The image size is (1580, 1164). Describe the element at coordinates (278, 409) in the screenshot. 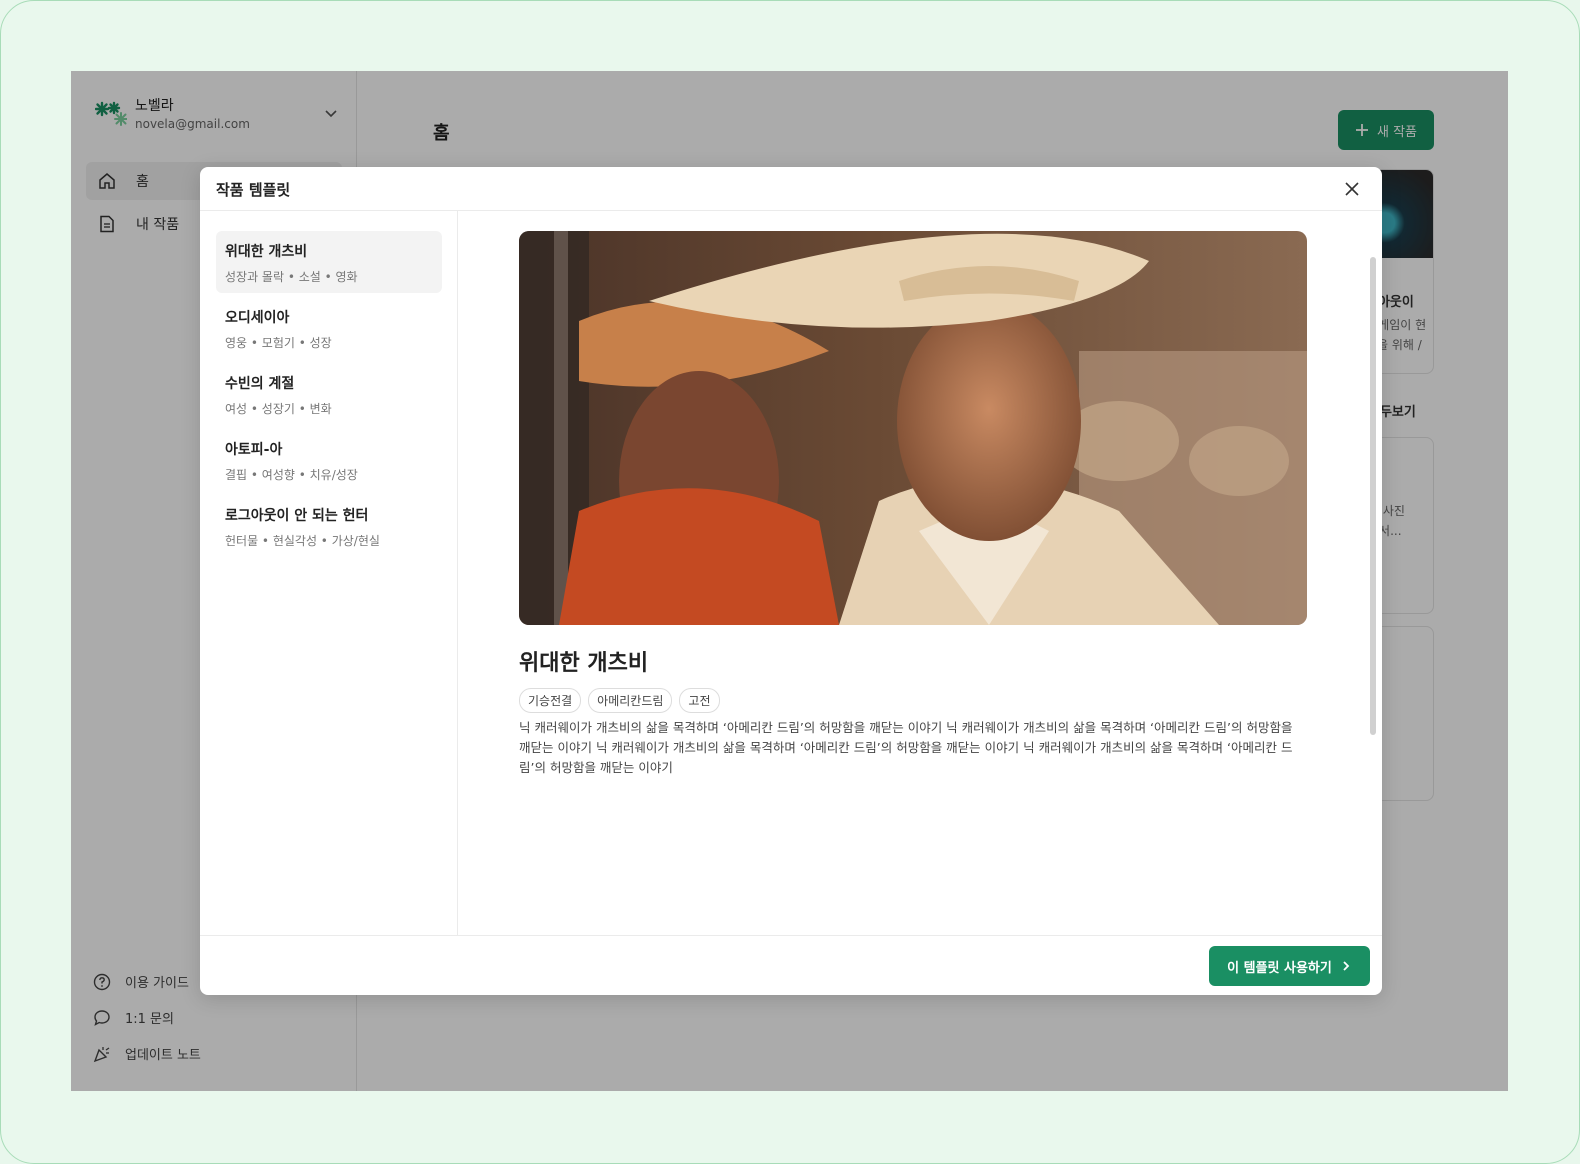

I see `template-tags: 여성 • 성장기 • 변화` at that location.